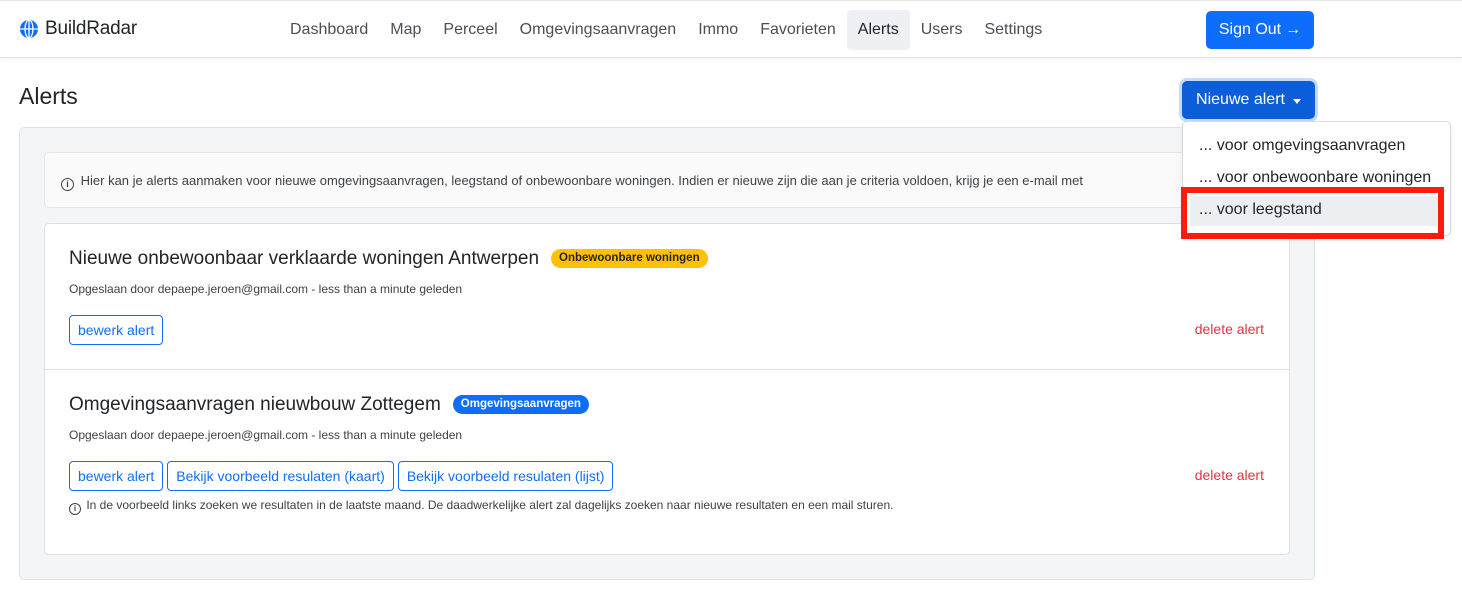 Image resolution: width=1462 pixels, height=603 pixels. I want to click on nav-item-omgevingsaanvragen: Omgevingsaanvragen, so click(598, 30).